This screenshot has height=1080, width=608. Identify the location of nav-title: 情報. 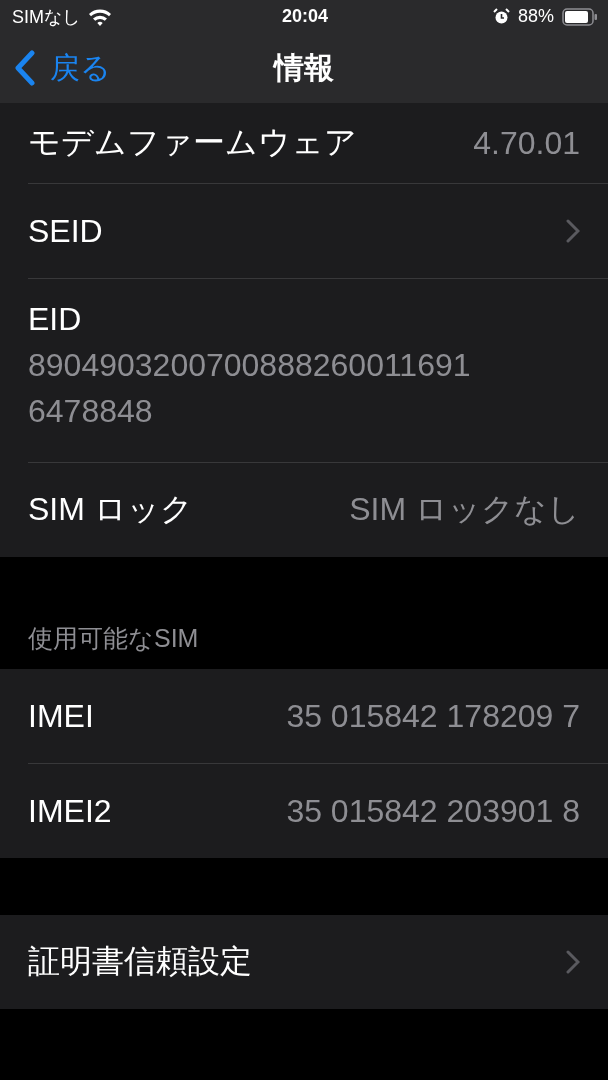
(304, 67).